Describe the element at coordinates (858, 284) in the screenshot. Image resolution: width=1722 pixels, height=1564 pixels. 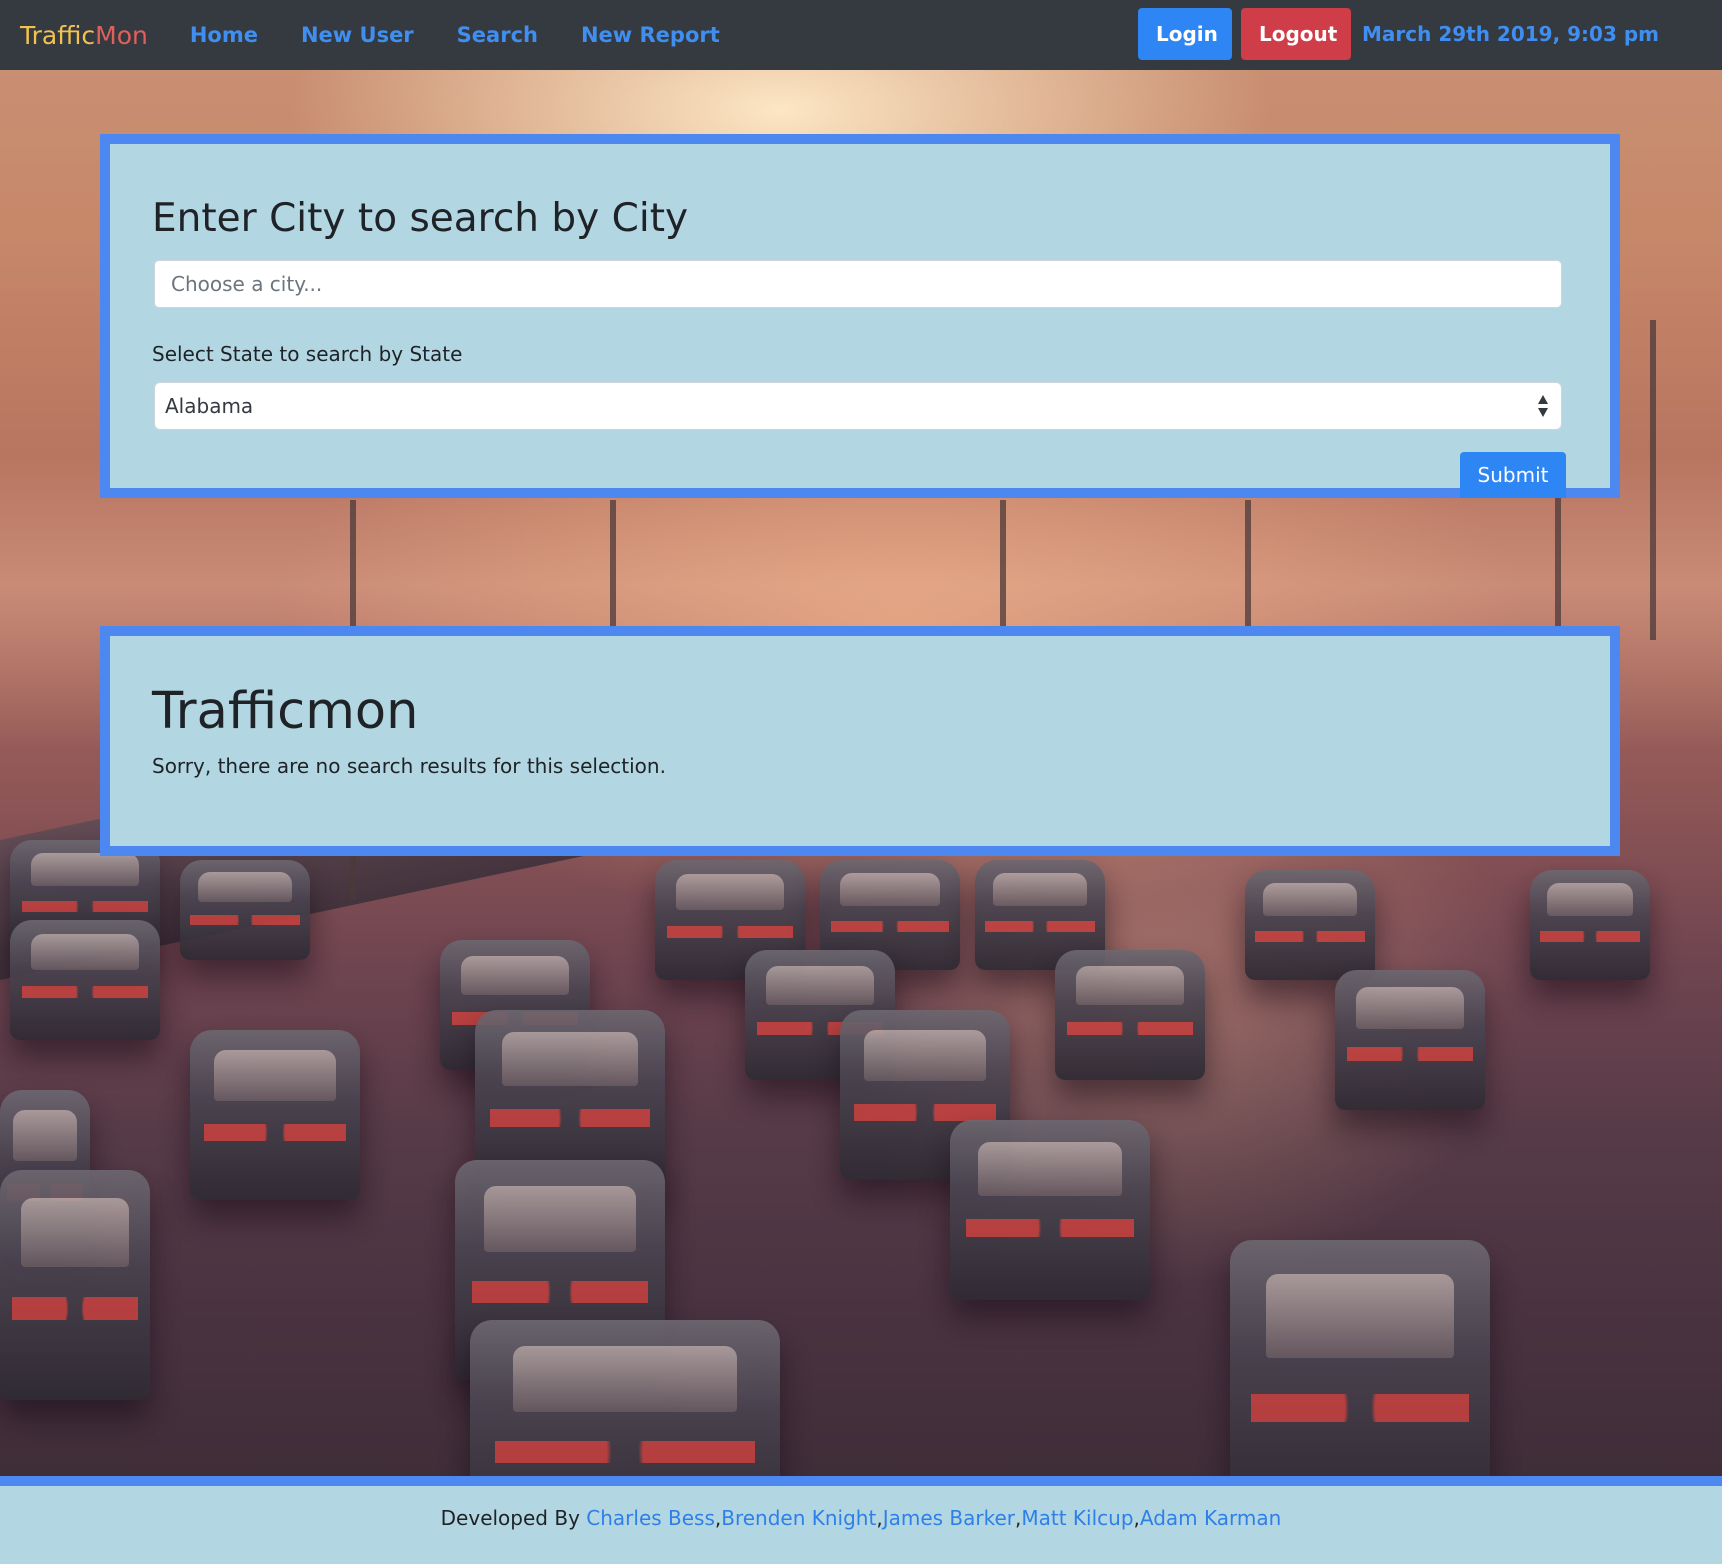
I see `city-search-input` at that location.